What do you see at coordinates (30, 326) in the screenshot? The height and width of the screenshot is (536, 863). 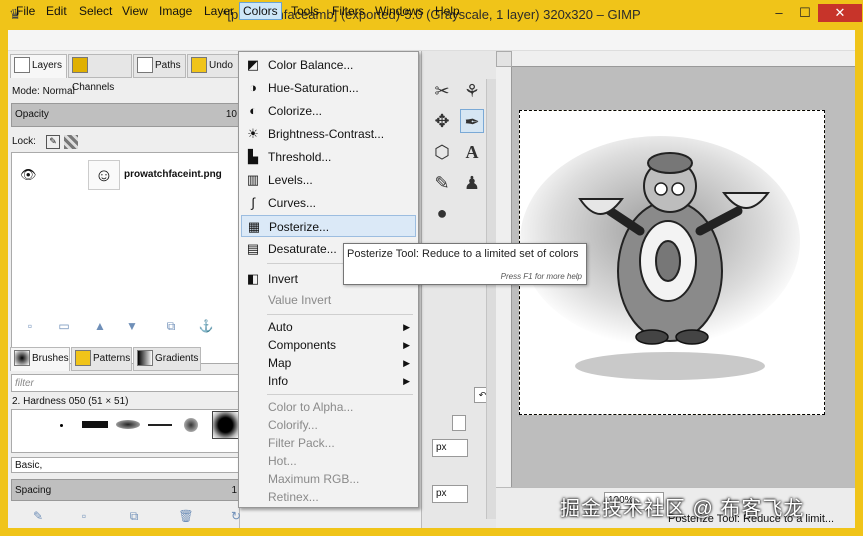 I see `new-layer-icon: ▫` at bounding box center [30, 326].